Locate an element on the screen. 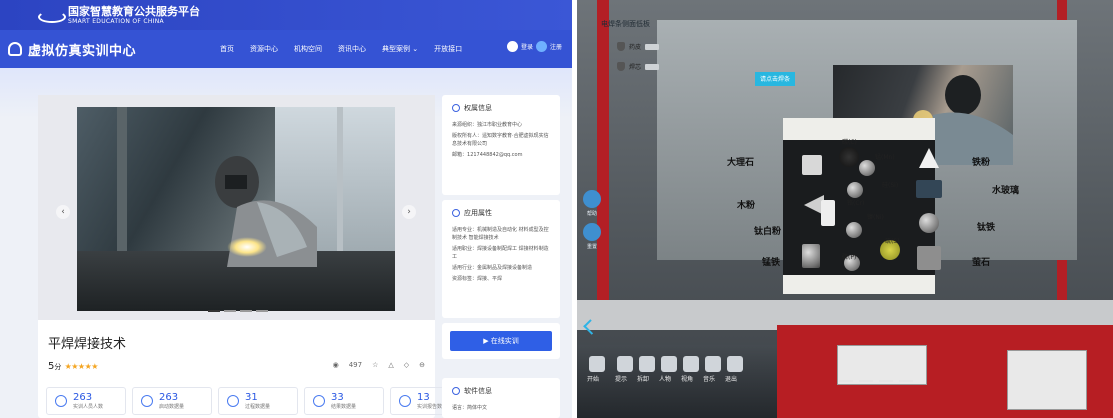 This screenshot has height=418, width=1113. ferro-titanium-sample is located at coordinates (929, 223).